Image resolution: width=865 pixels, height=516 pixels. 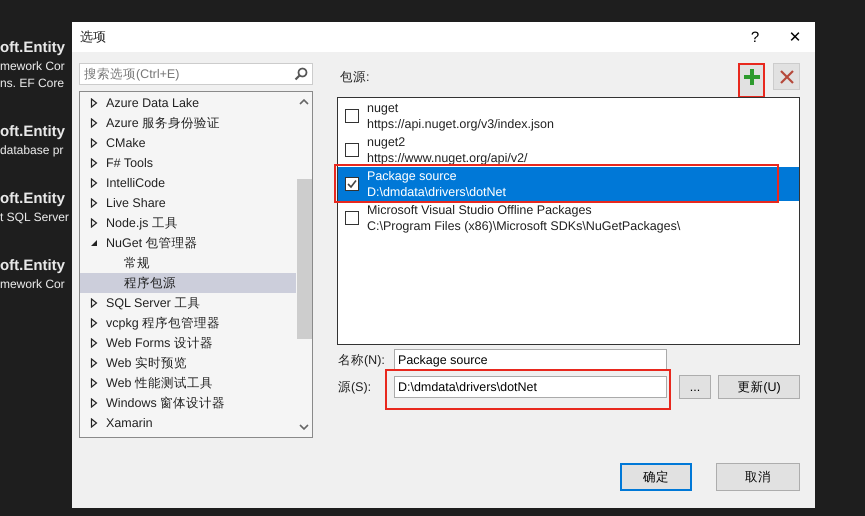 I want to click on tree-item: Web 性能测试工具, so click(x=188, y=383).